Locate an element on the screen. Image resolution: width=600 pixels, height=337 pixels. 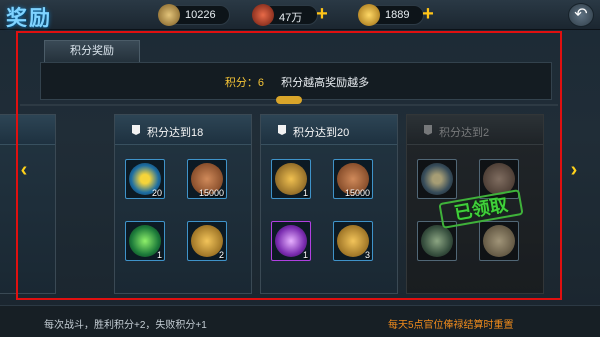
top-bar: 奖励 10226 47万 + 1889 + ↶ is located at coordinates (300, 15).